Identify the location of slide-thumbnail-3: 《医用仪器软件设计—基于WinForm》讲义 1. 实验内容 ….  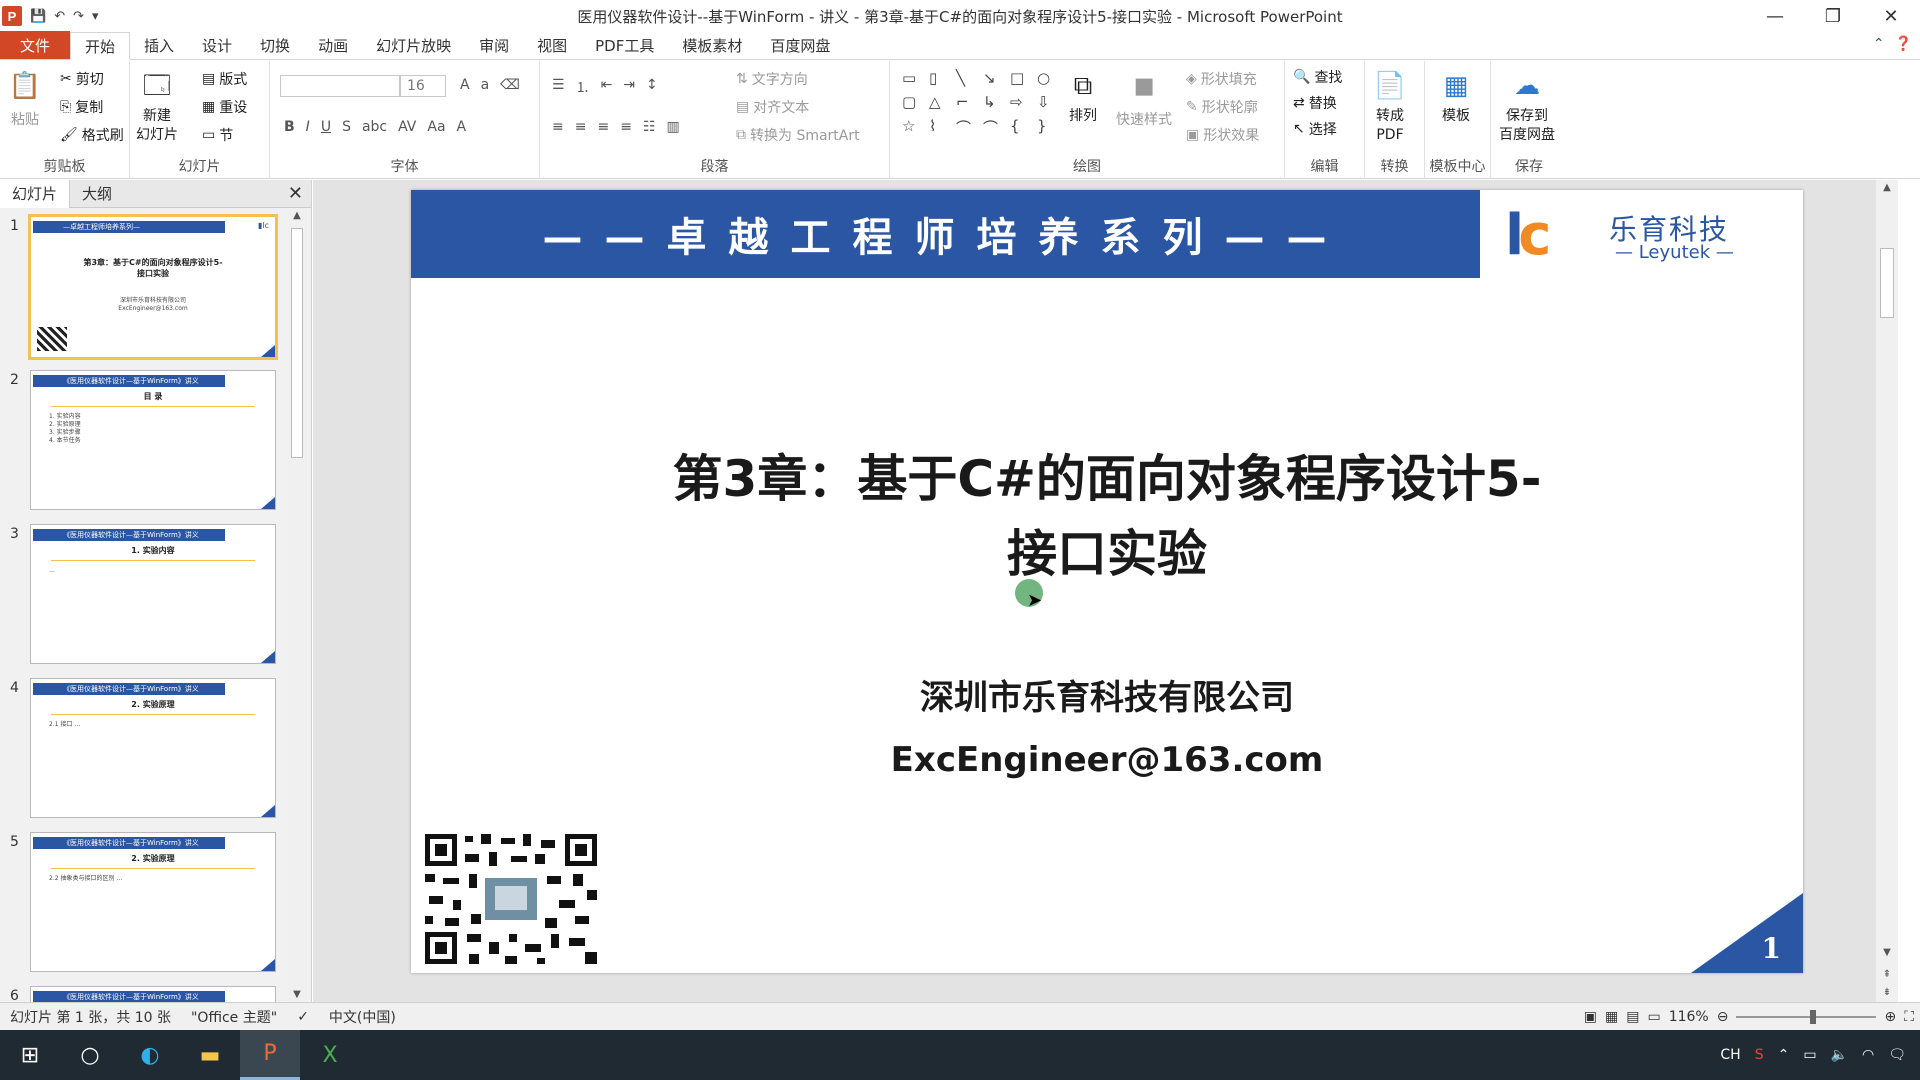
(153, 594).